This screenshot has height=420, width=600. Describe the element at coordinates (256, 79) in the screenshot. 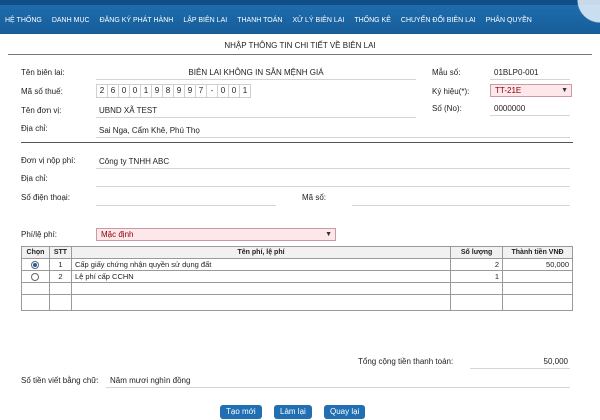

I see `receipt-name-underline` at that location.